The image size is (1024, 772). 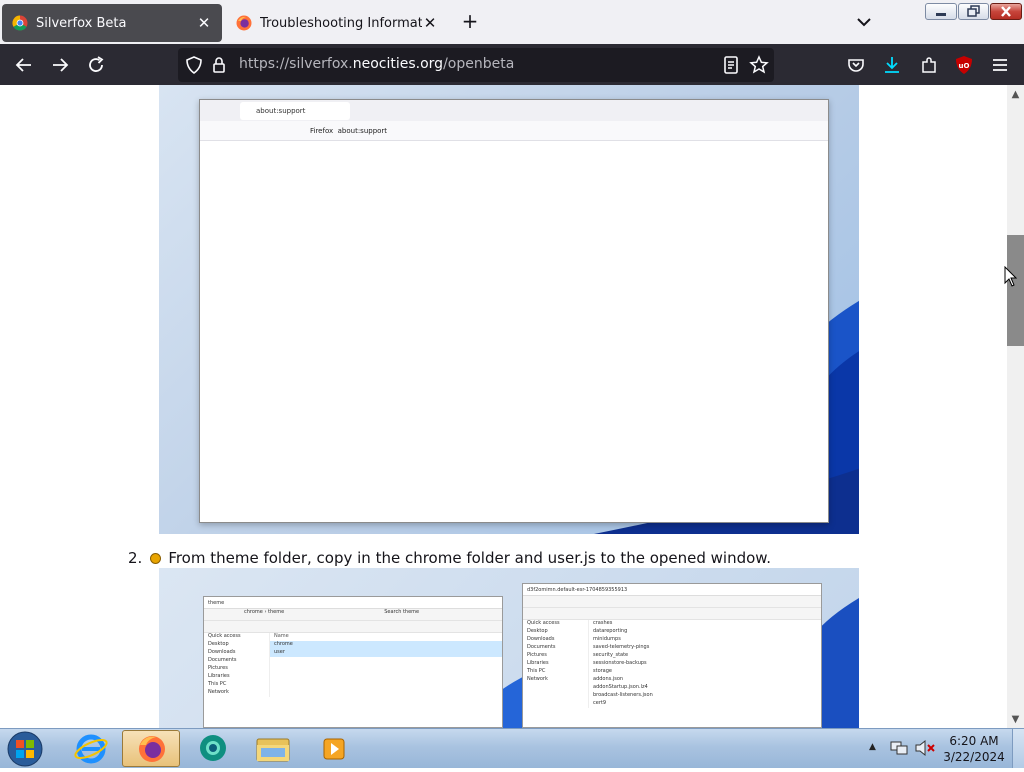 What do you see at coordinates (537, 679) in the screenshot?
I see `nav-item: Network` at bounding box center [537, 679].